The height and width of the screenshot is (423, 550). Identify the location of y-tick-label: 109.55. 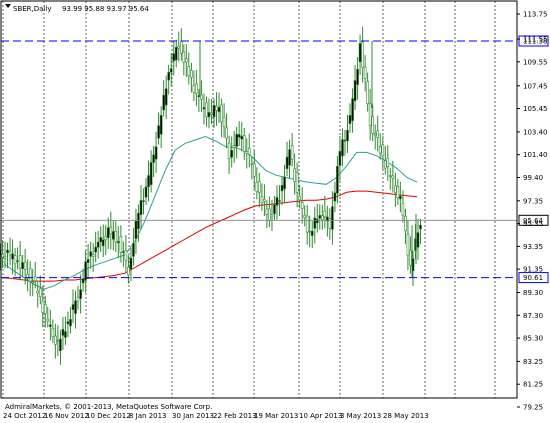
(535, 62).